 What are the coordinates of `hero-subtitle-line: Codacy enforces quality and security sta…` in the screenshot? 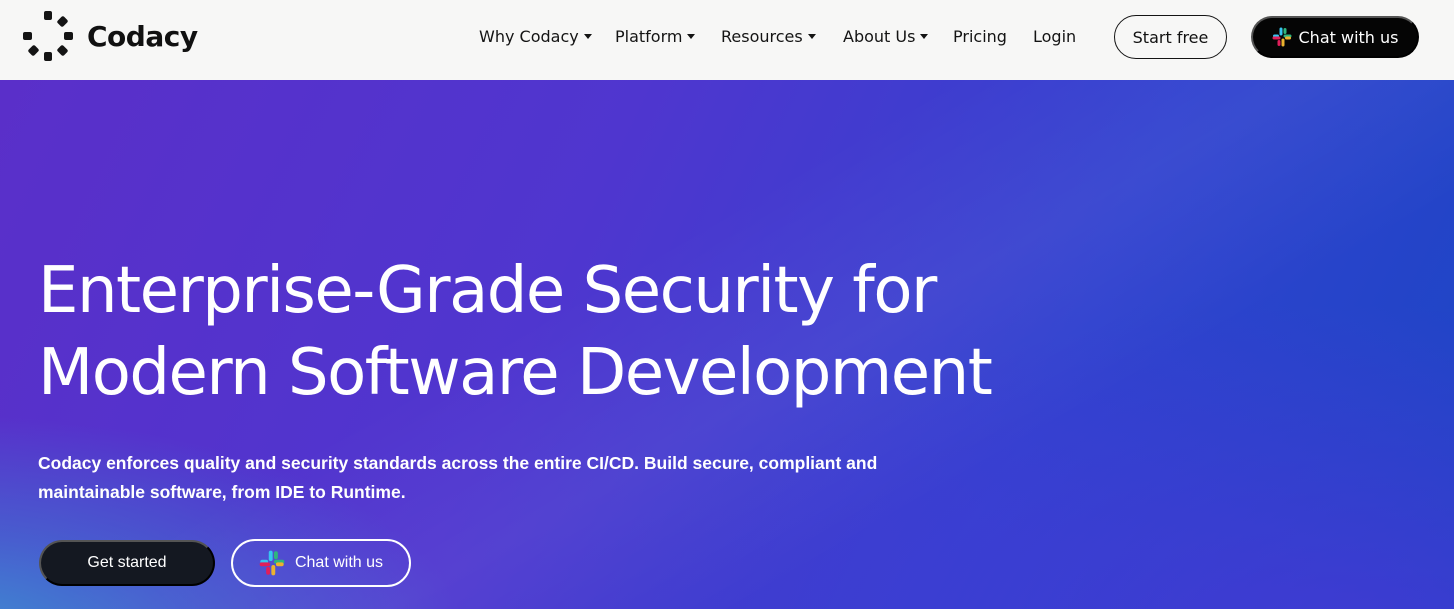 It's located at (458, 463).